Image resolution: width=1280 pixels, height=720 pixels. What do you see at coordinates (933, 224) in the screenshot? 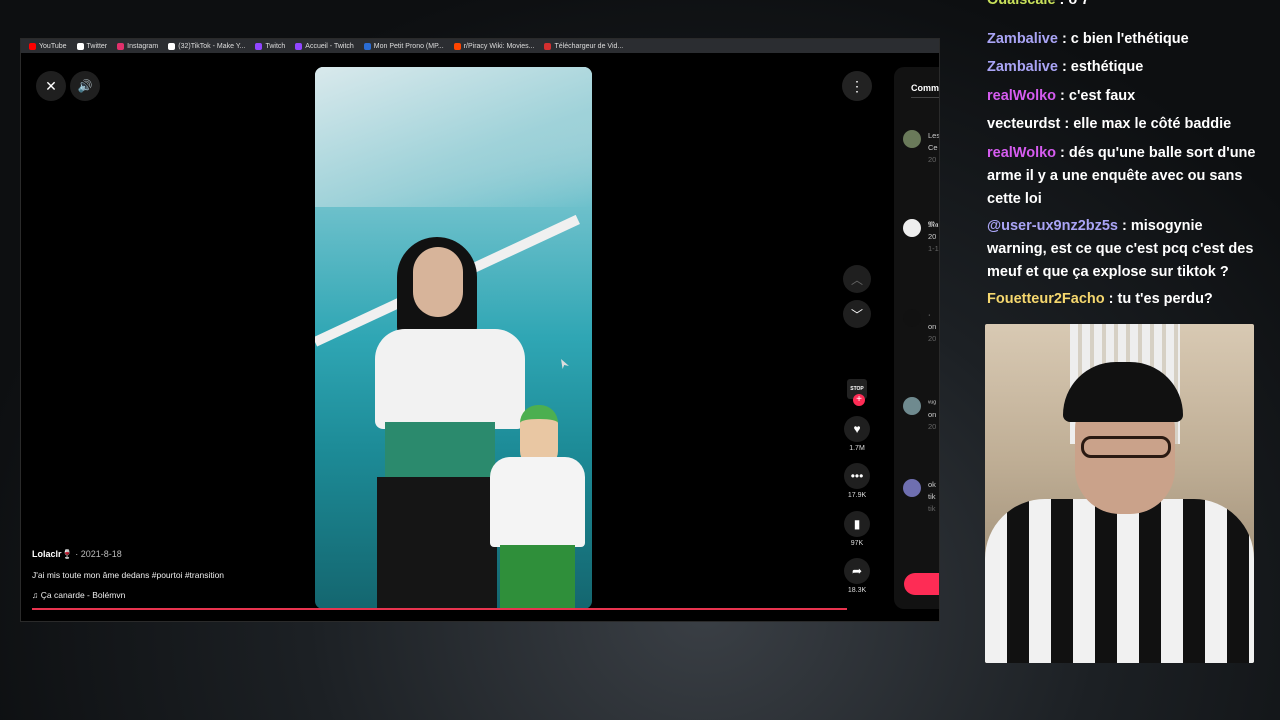
I see `comment-user: 𝕸𝖆` at bounding box center [933, 224].